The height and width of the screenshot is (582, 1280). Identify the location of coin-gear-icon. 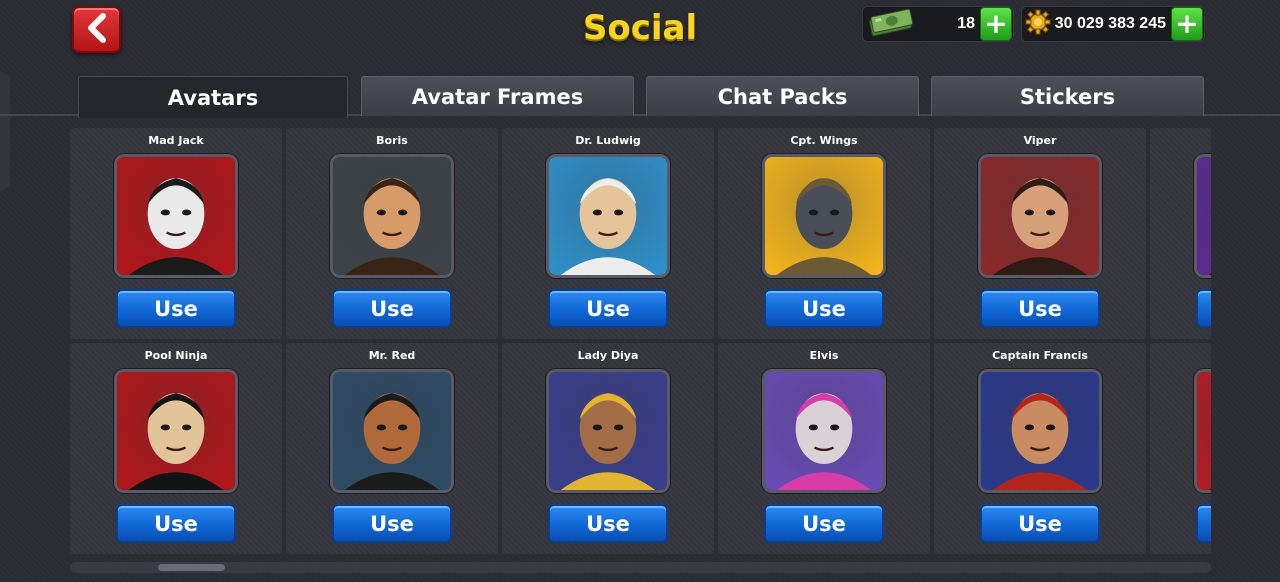
(1038, 24).